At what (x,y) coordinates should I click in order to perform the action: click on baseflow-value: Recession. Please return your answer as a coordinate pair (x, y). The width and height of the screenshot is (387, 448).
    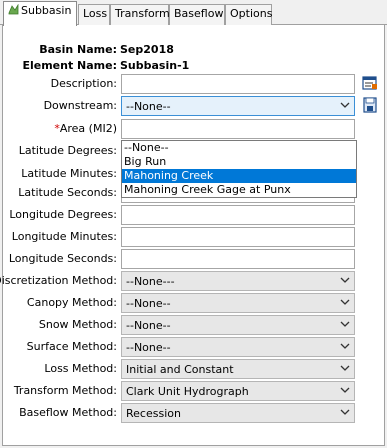
    Looking at the image, I should click on (153, 413).